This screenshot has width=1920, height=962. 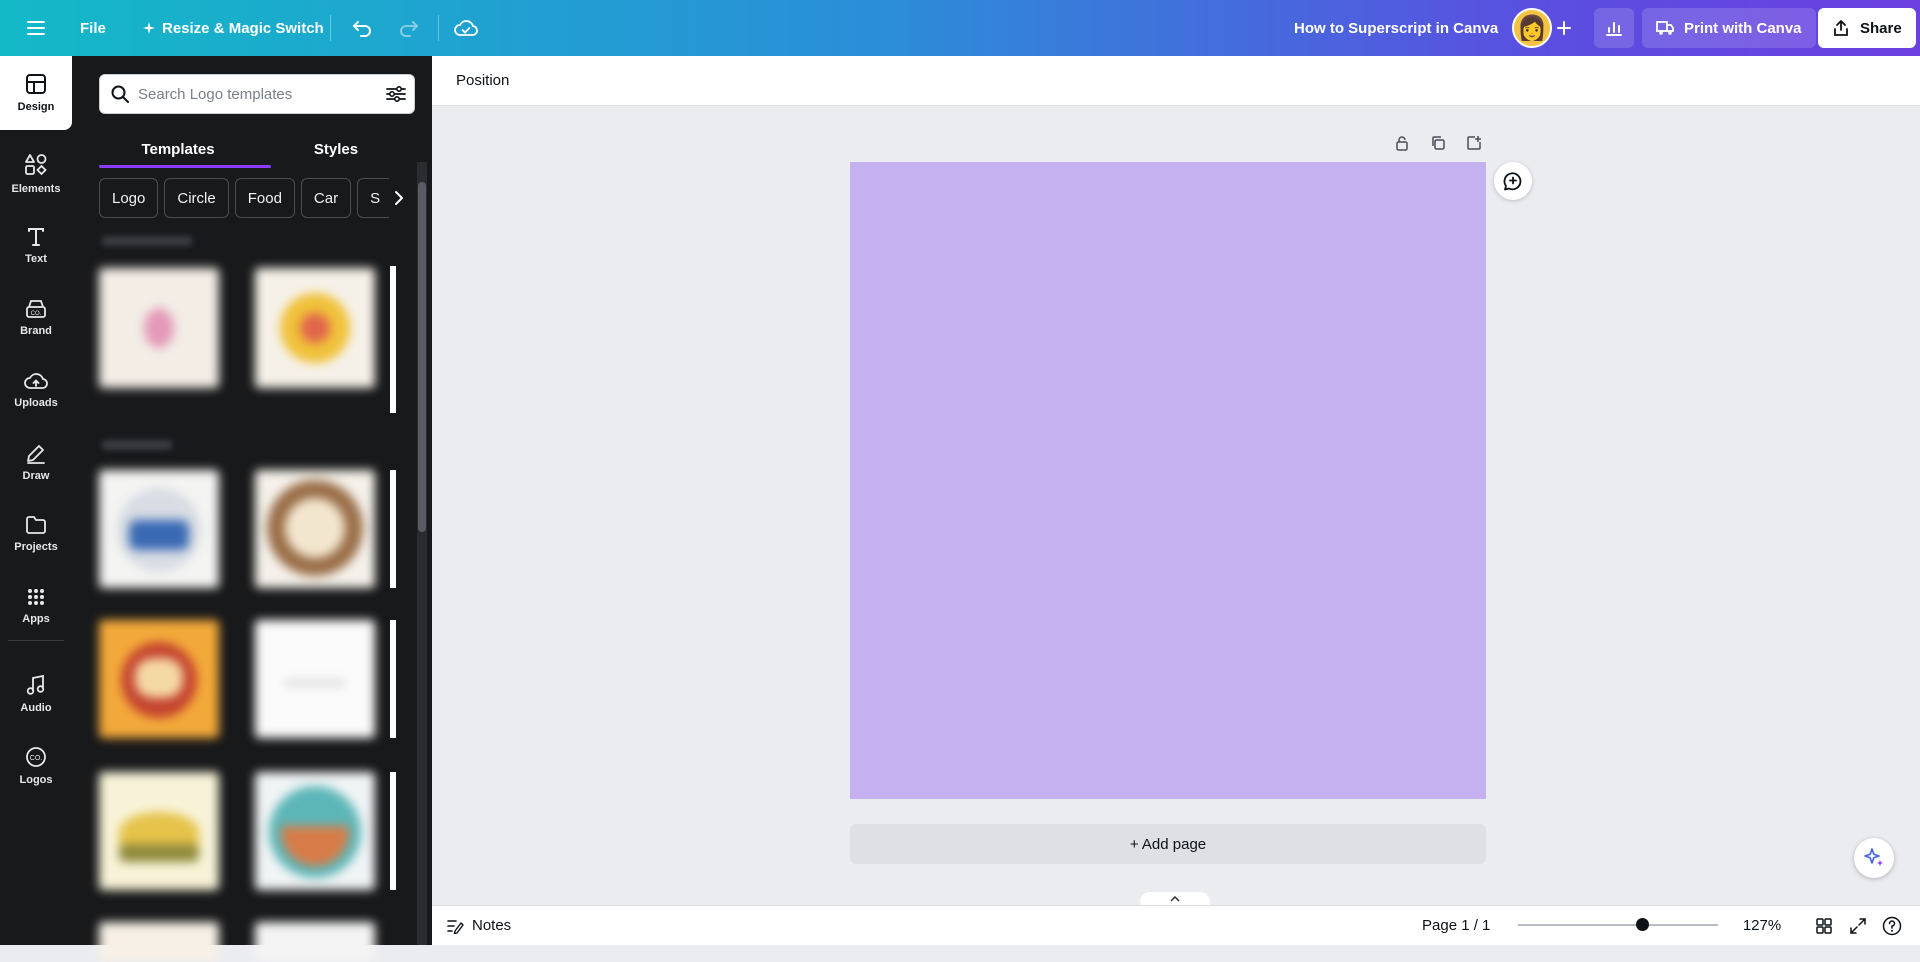 What do you see at coordinates (93, 28) in the screenshot?
I see `file-menu-button: File` at bounding box center [93, 28].